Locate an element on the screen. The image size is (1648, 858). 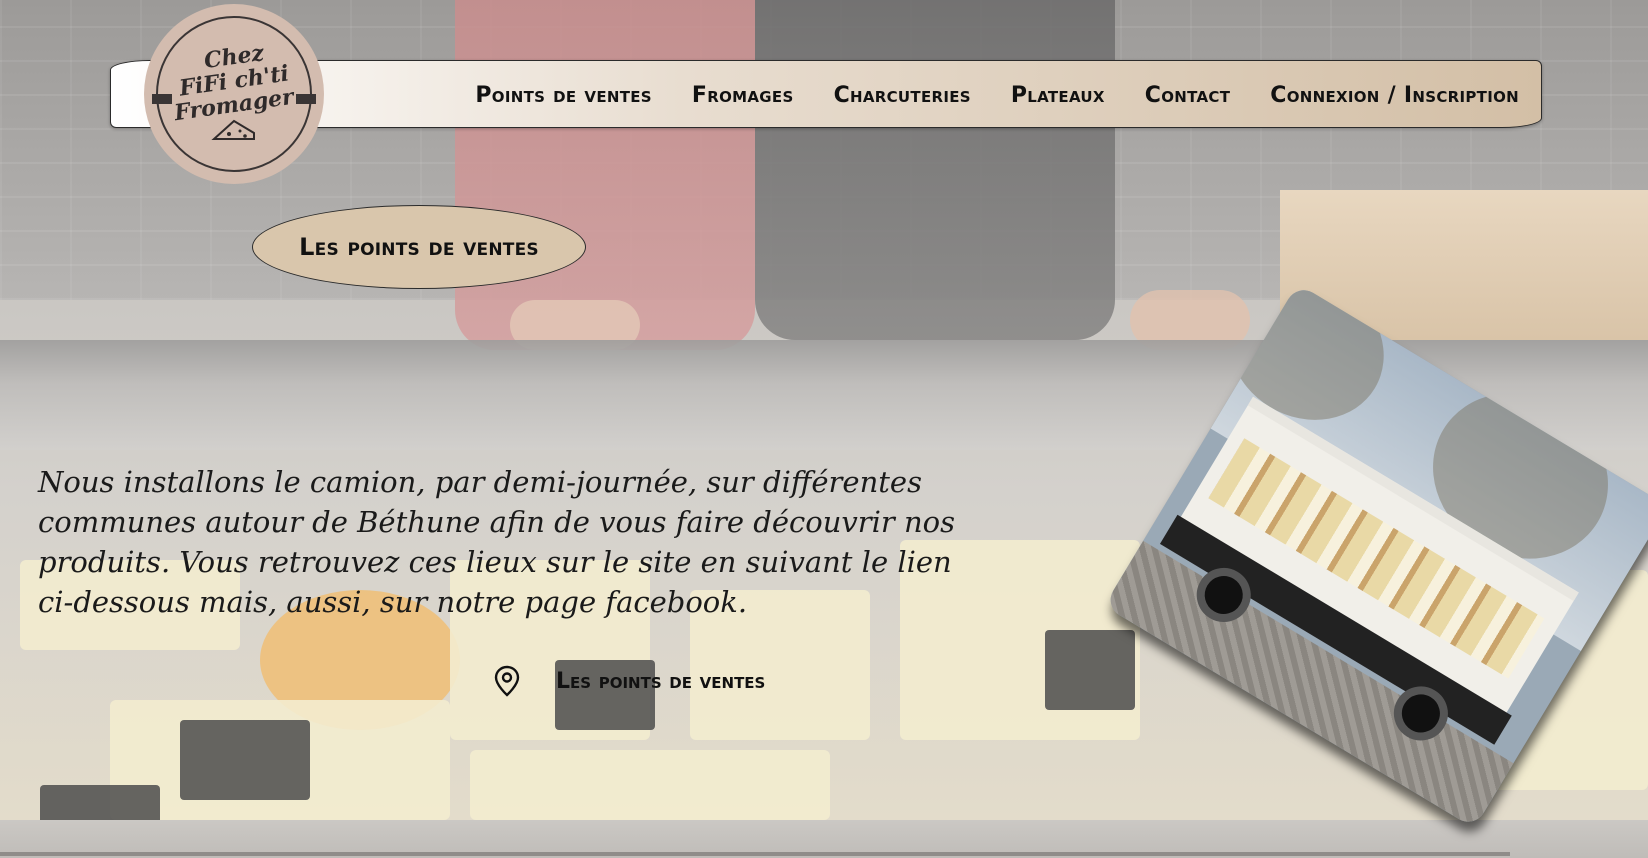
nav-connexion-inscription: Connexion / Inscription is located at coordinates (1394, 95).